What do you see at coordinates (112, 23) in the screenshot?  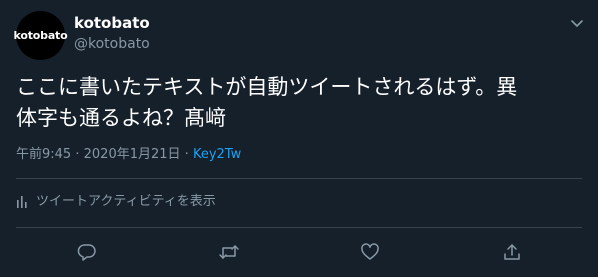 I see `display-name: kotobato` at bounding box center [112, 23].